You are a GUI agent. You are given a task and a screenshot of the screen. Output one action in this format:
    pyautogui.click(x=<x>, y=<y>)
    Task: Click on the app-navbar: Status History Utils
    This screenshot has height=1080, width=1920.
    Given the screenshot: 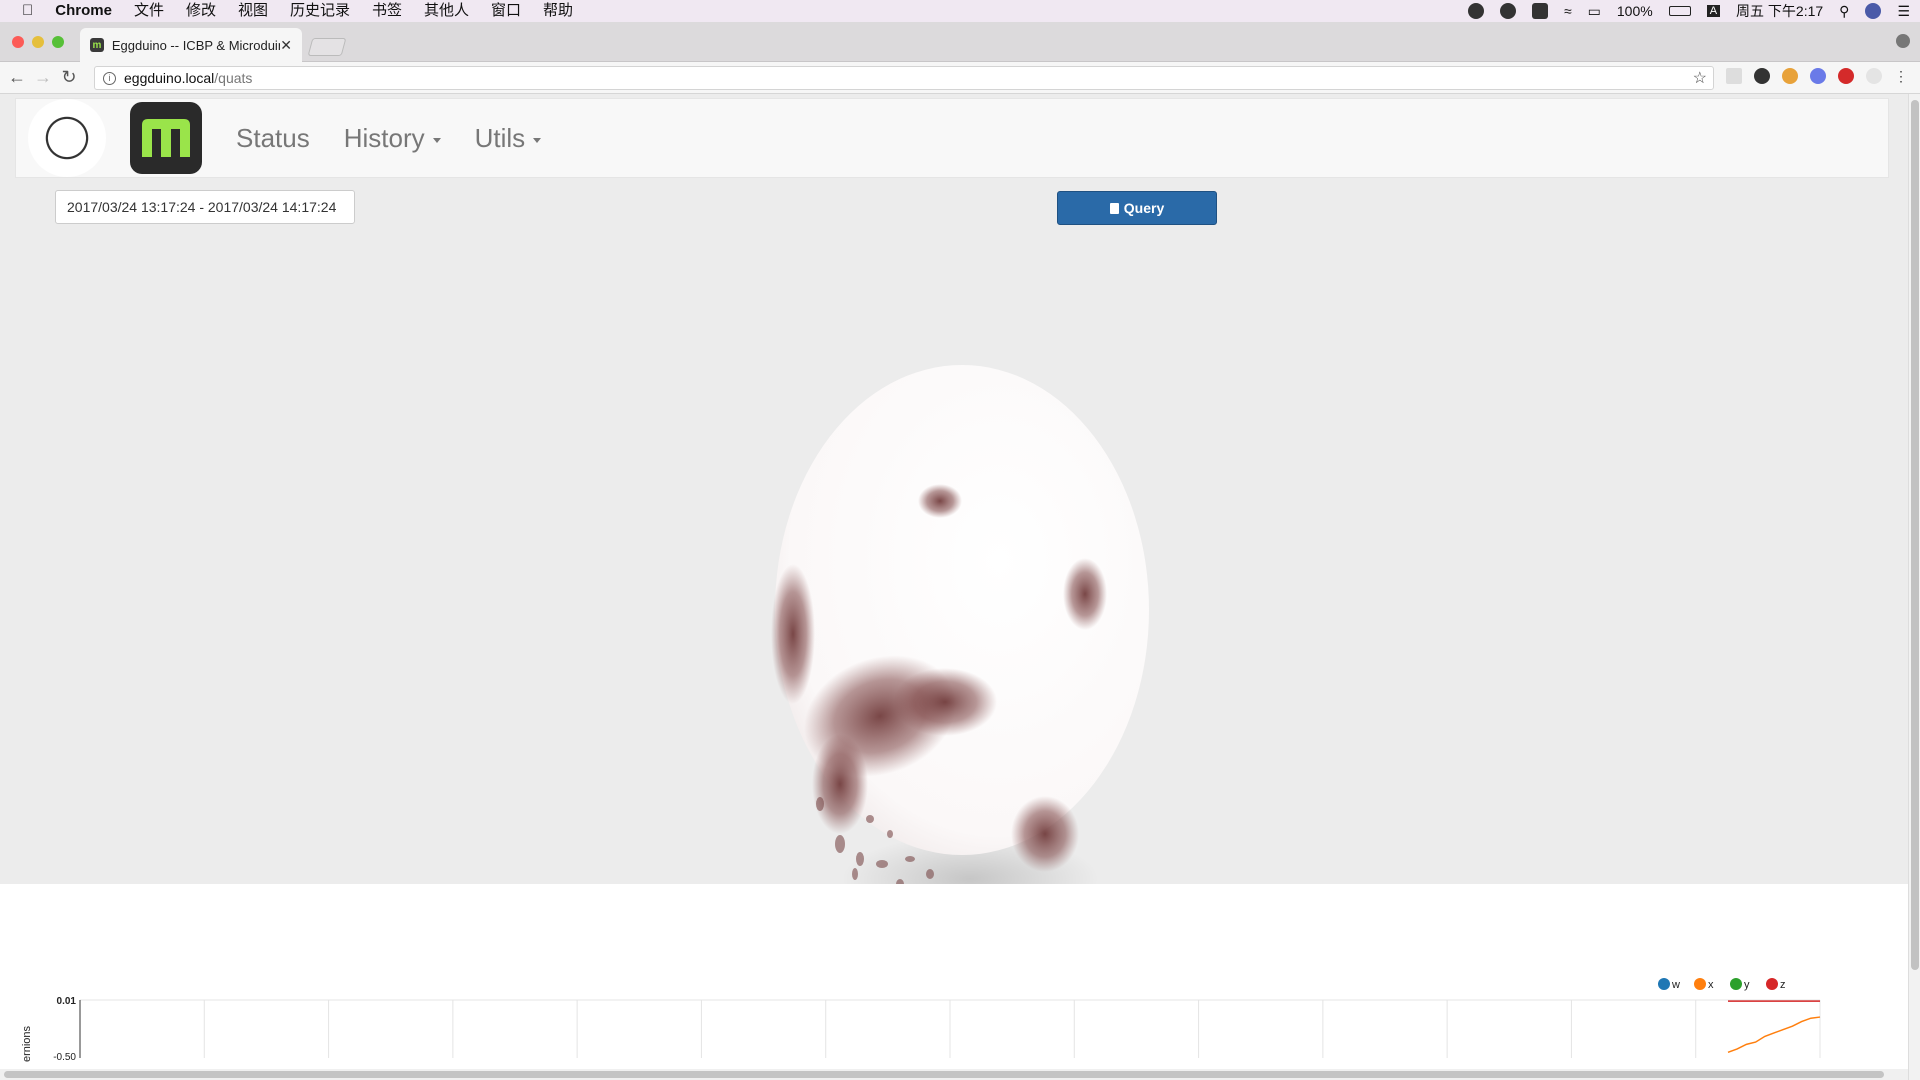 What is the action you would take?
    pyautogui.click(x=952, y=138)
    